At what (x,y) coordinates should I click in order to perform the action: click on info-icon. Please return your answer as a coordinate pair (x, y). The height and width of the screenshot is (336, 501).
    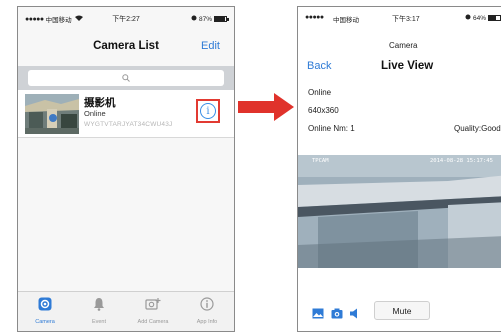
    Looking at the image, I should click on (207, 306).